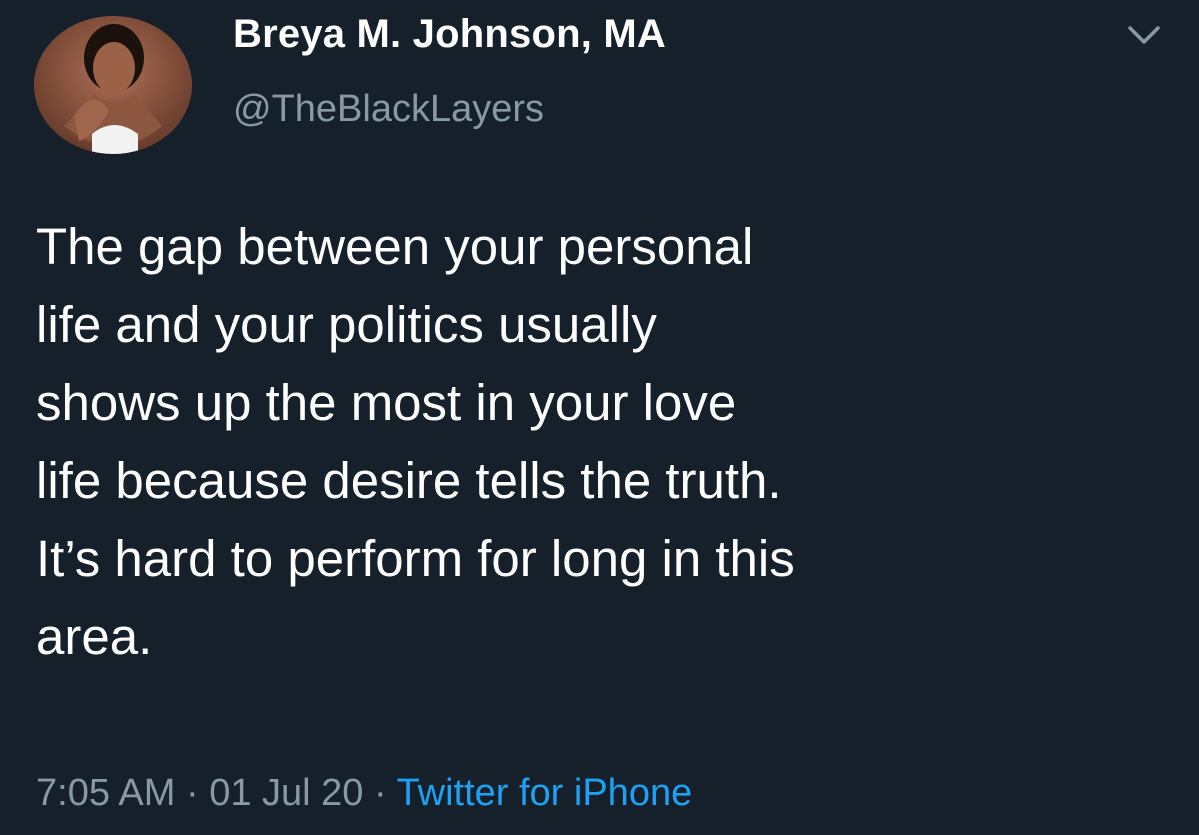 This screenshot has height=835, width=1199. What do you see at coordinates (1144, 35) in the screenshot?
I see `chevron-down-icon` at bounding box center [1144, 35].